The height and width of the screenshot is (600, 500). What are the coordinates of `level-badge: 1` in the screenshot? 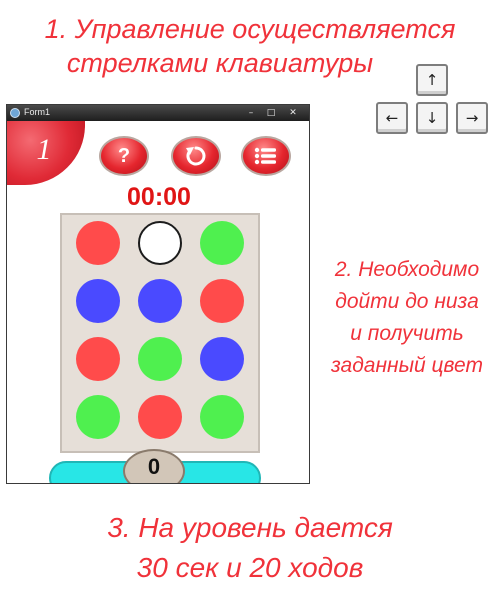 It's located at (46, 153).